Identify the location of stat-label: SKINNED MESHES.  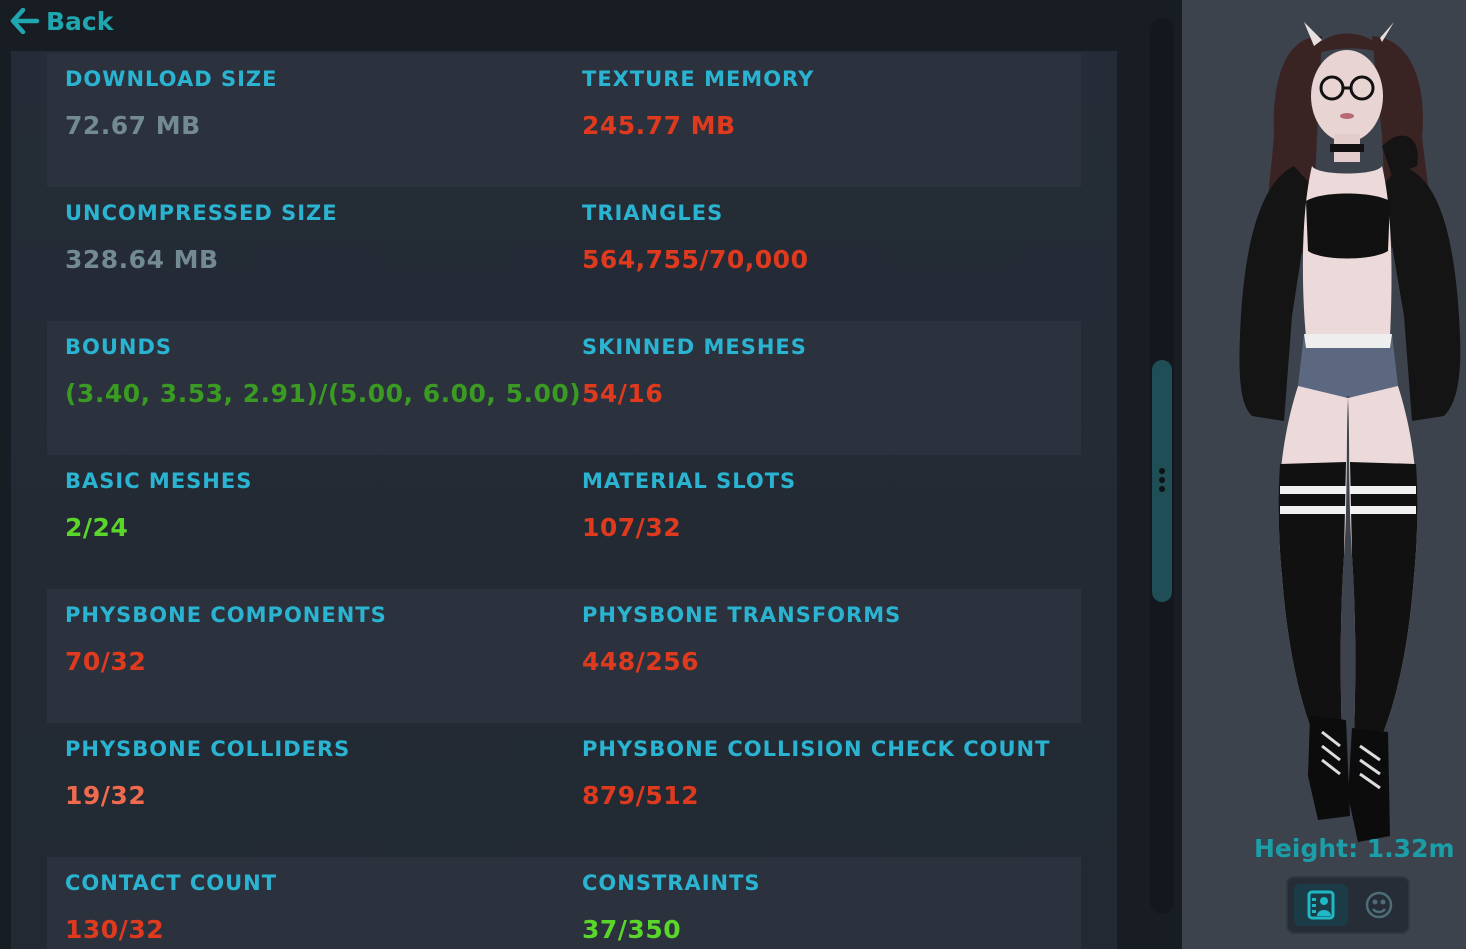
(694, 347).